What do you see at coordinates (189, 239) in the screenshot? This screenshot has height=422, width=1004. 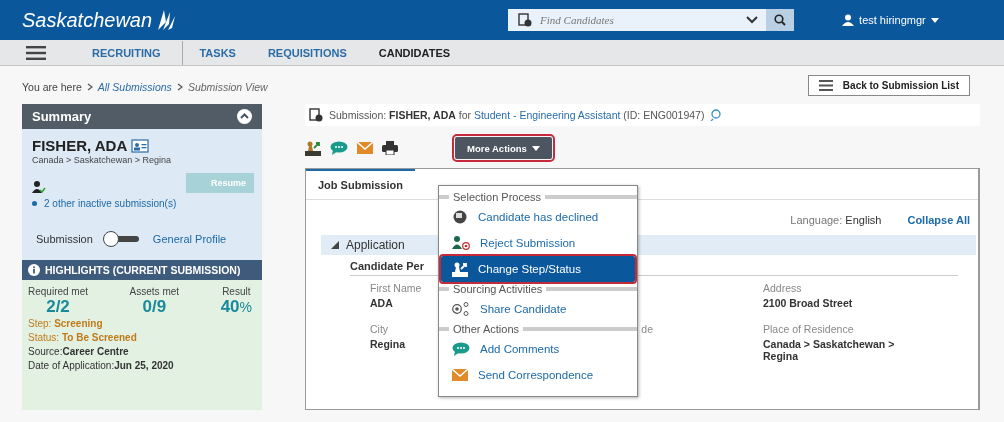 I see `toggle-label: General Profile` at bounding box center [189, 239].